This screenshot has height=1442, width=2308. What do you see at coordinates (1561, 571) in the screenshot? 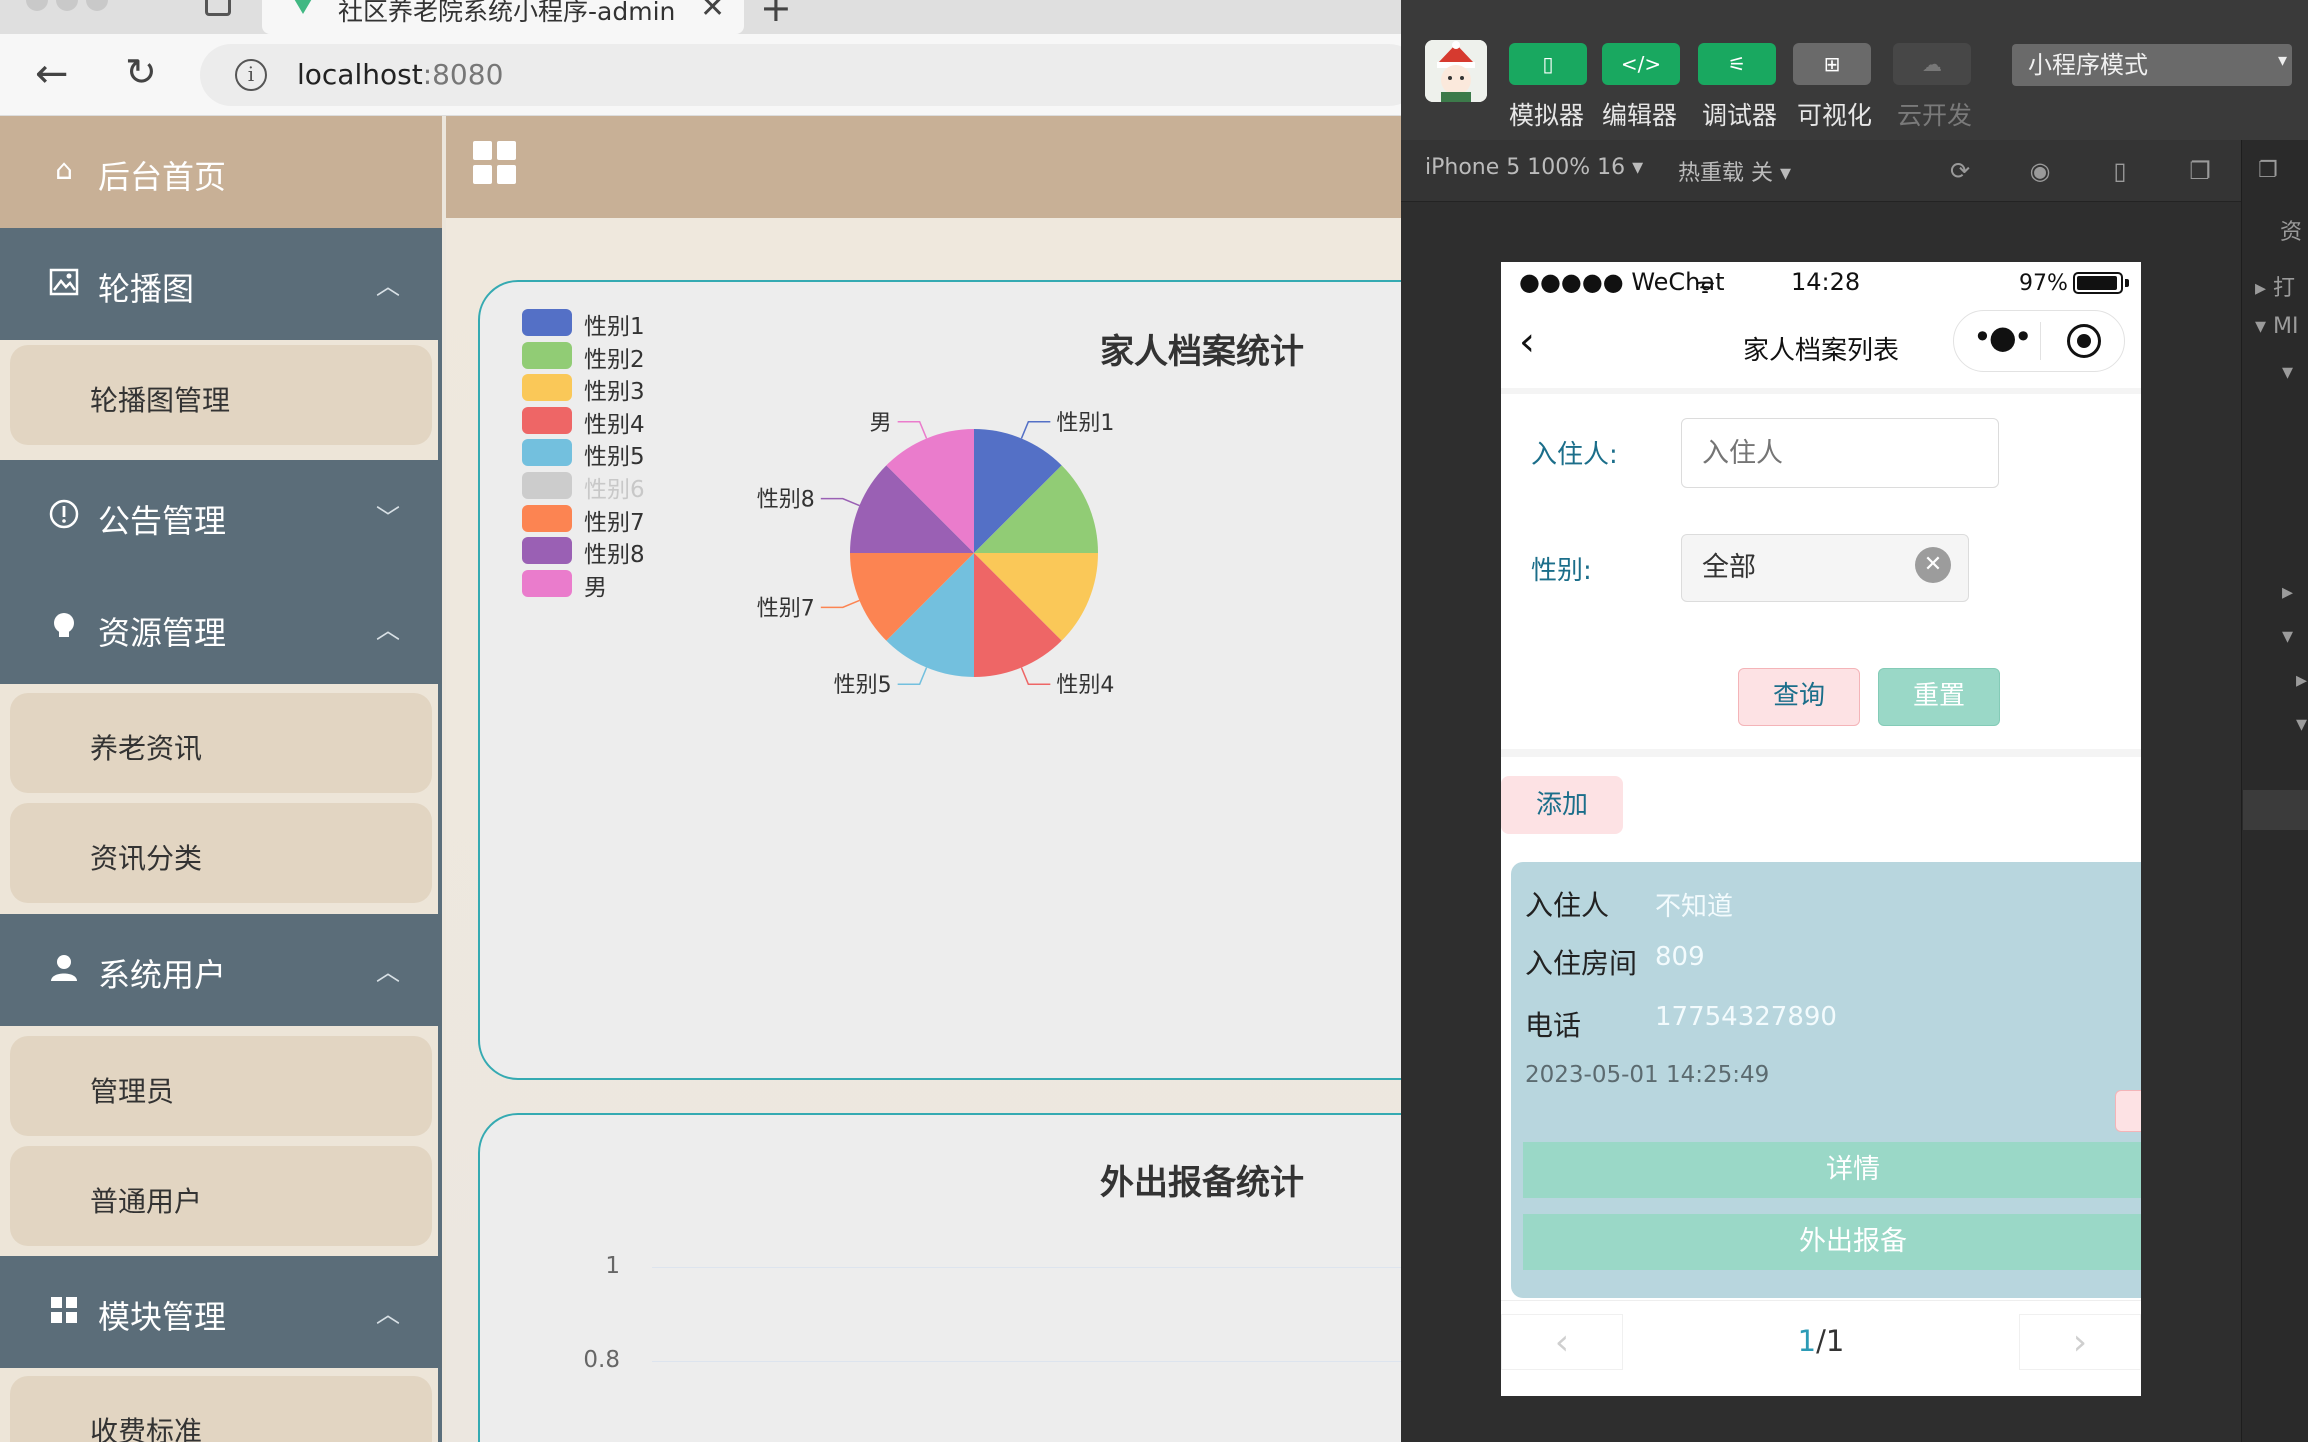
I see `gender-label: 性别:` at bounding box center [1561, 571].